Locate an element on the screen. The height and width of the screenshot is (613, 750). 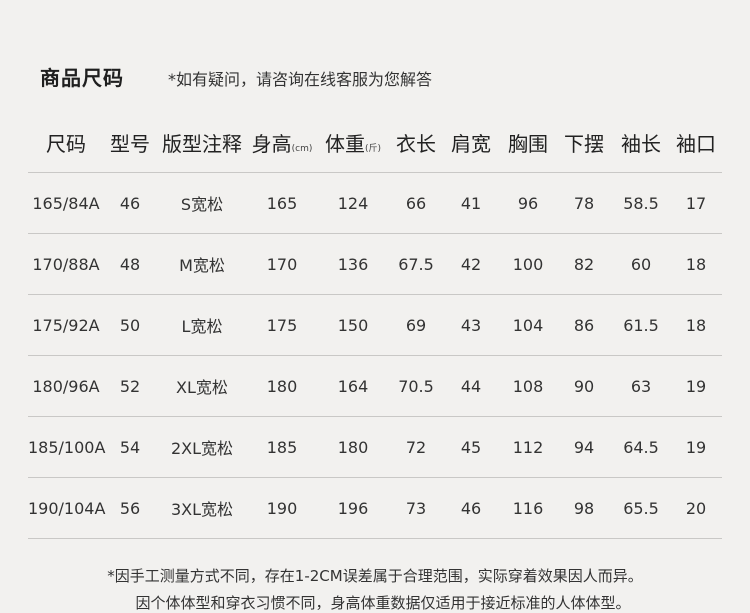
table-cell: 112 is located at coordinates (528, 447).